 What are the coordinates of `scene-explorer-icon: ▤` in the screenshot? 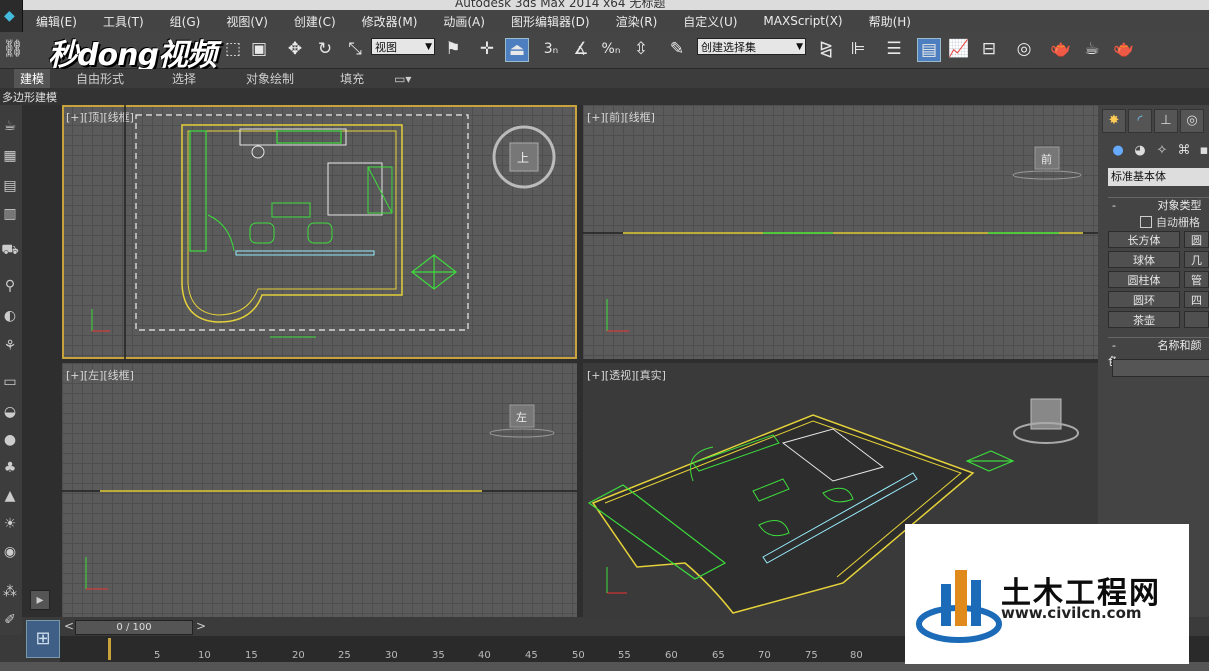 It's located at (929, 50).